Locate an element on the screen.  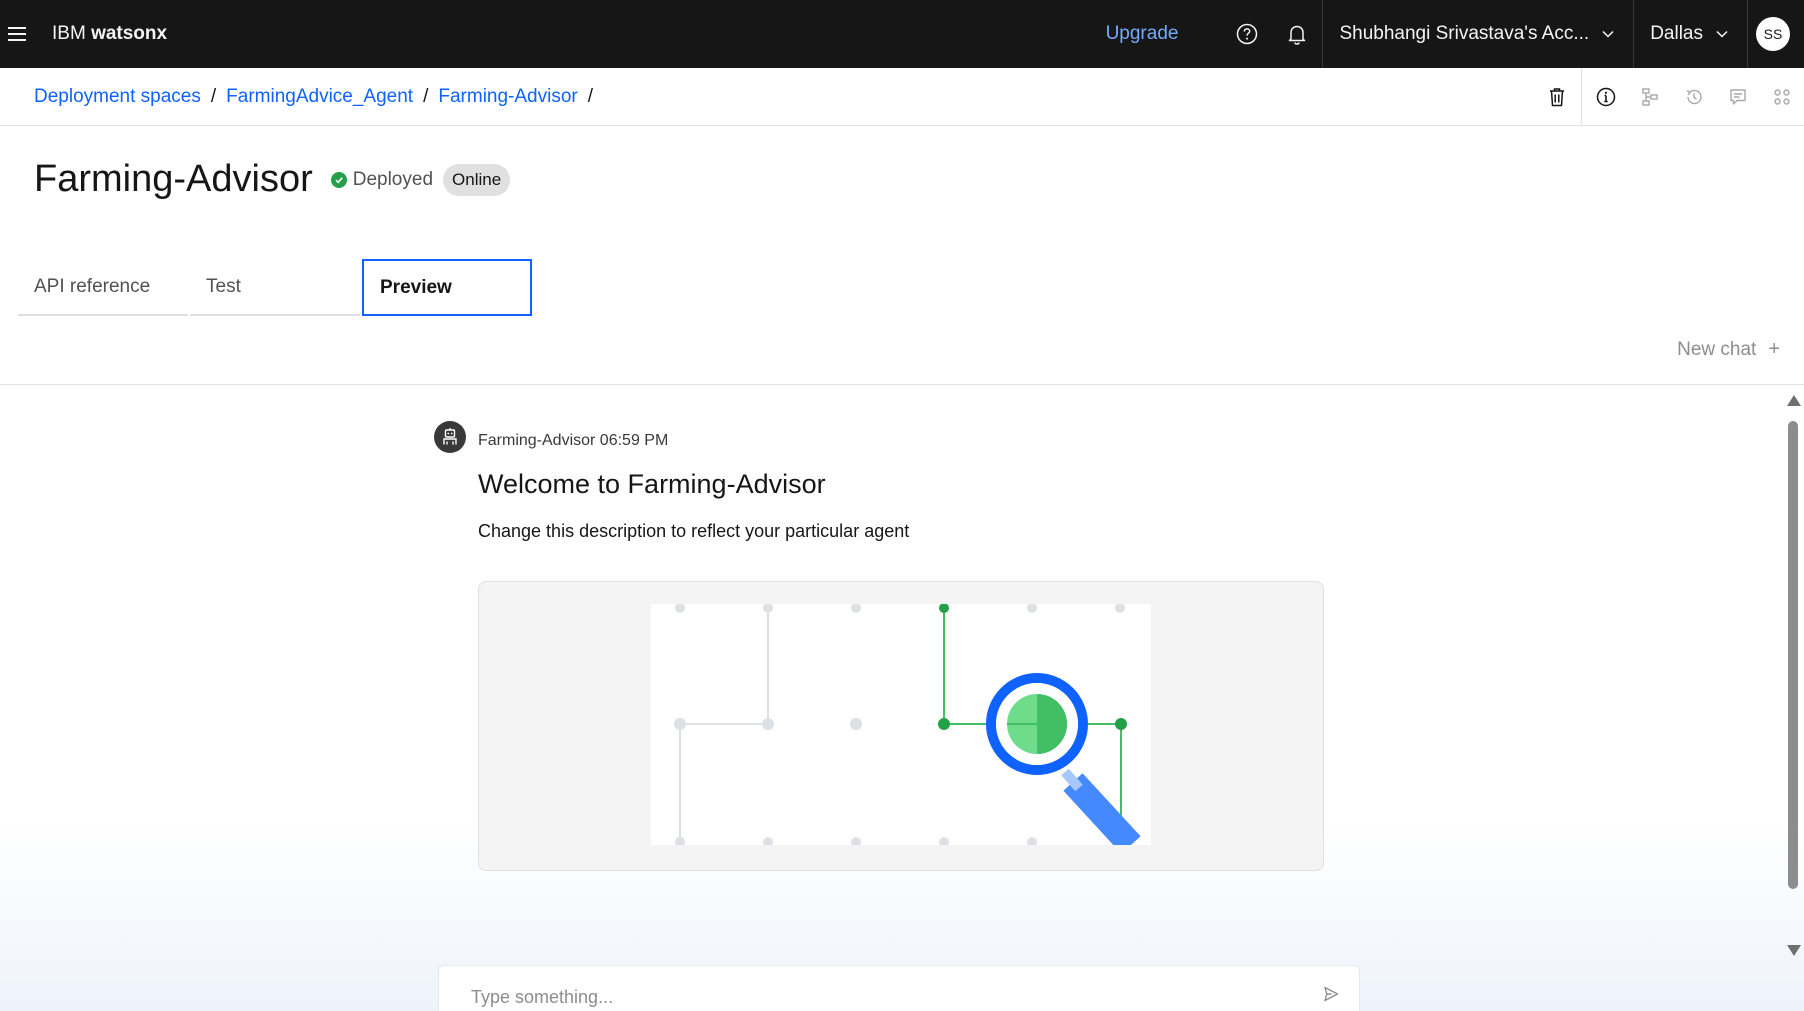
apps-icon is located at coordinates (1782, 97).